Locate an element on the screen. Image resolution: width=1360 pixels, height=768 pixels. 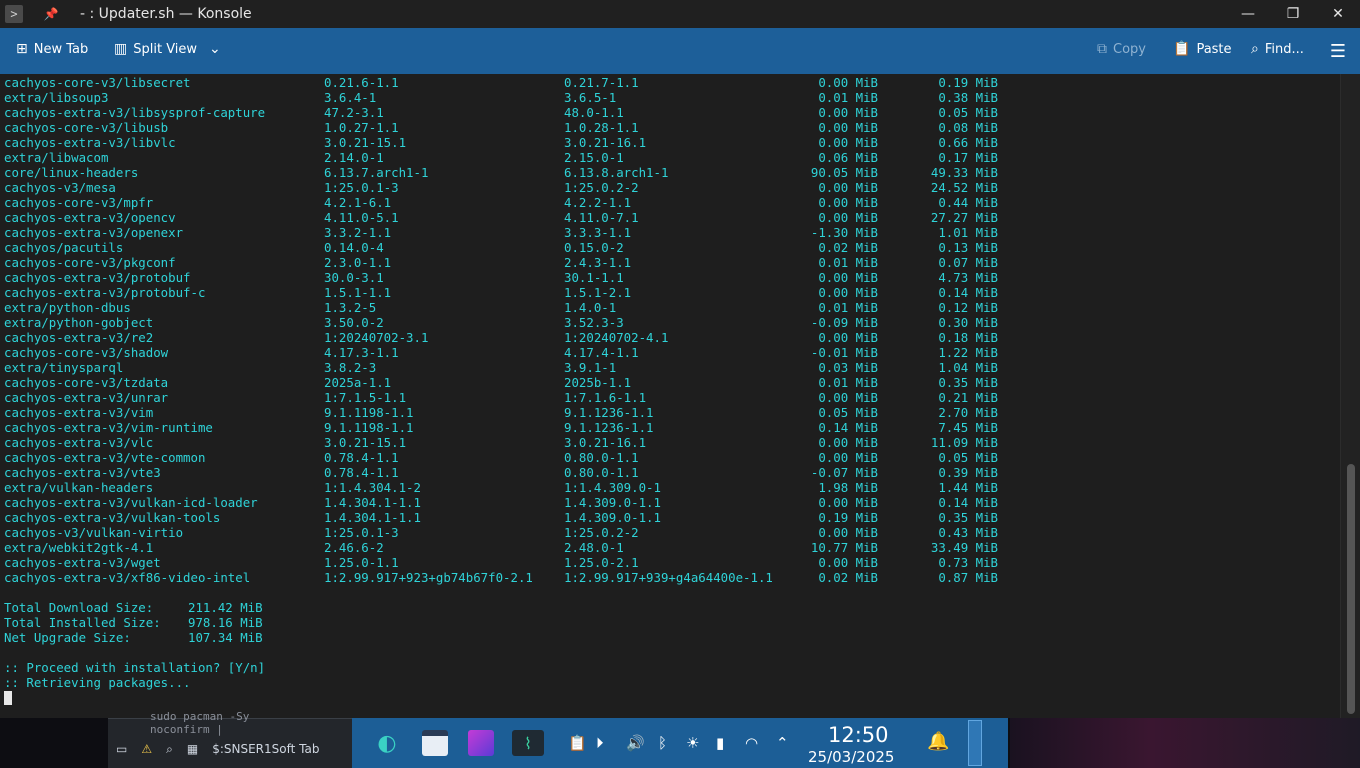
wifi-icon: ◠ is located at coordinates (751, 743).